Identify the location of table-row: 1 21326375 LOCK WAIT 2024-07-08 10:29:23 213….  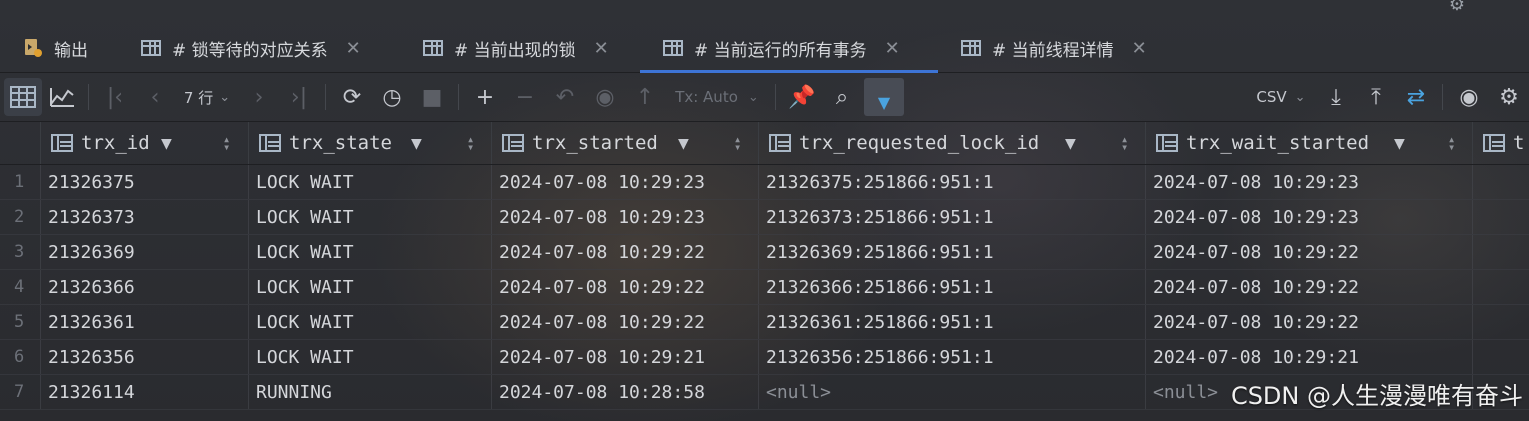
(764, 182).